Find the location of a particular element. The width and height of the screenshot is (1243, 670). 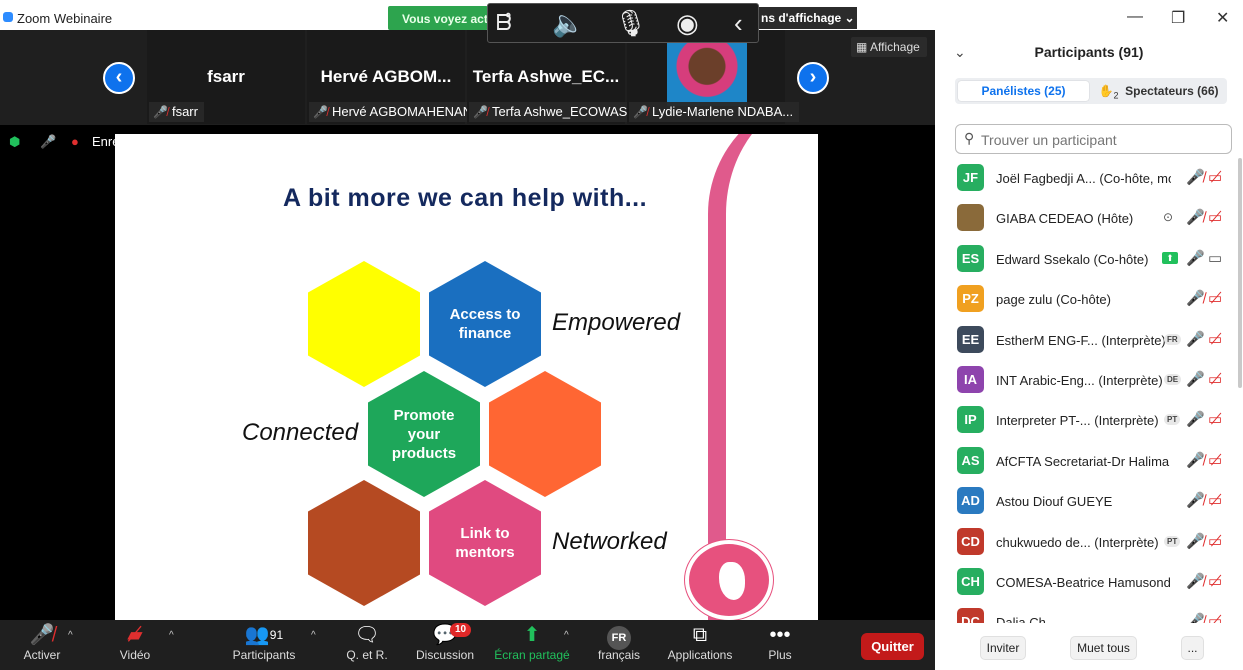

volume-icon: 🔈 is located at coordinates (568, 23).